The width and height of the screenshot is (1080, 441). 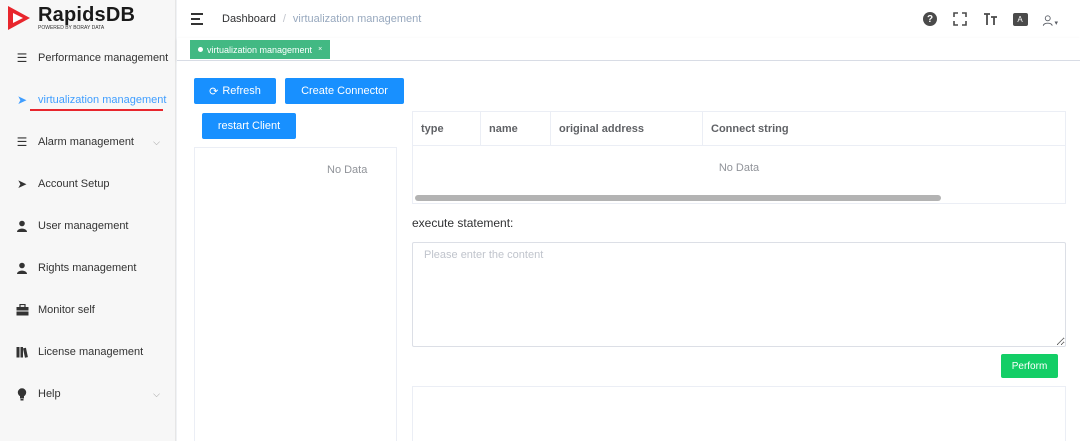 What do you see at coordinates (74, 184) in the screenshot?
I see `sidebar-item-label: Account Setup` at bounding box center [74, 184].